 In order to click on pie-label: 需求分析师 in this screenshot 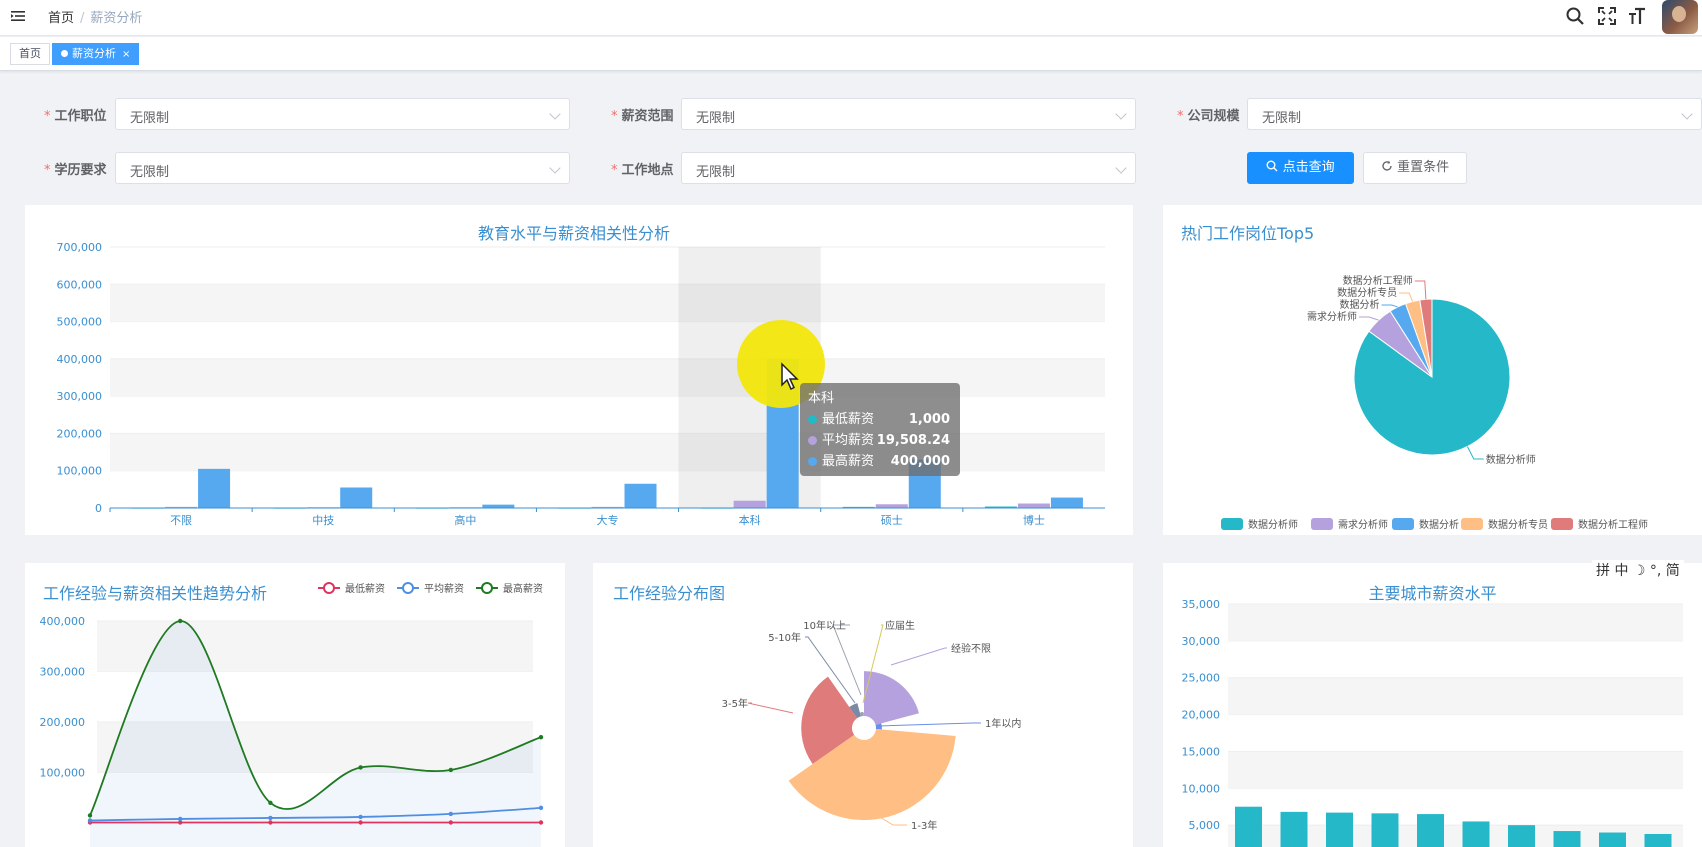, I will do `click(1332, 316)`.